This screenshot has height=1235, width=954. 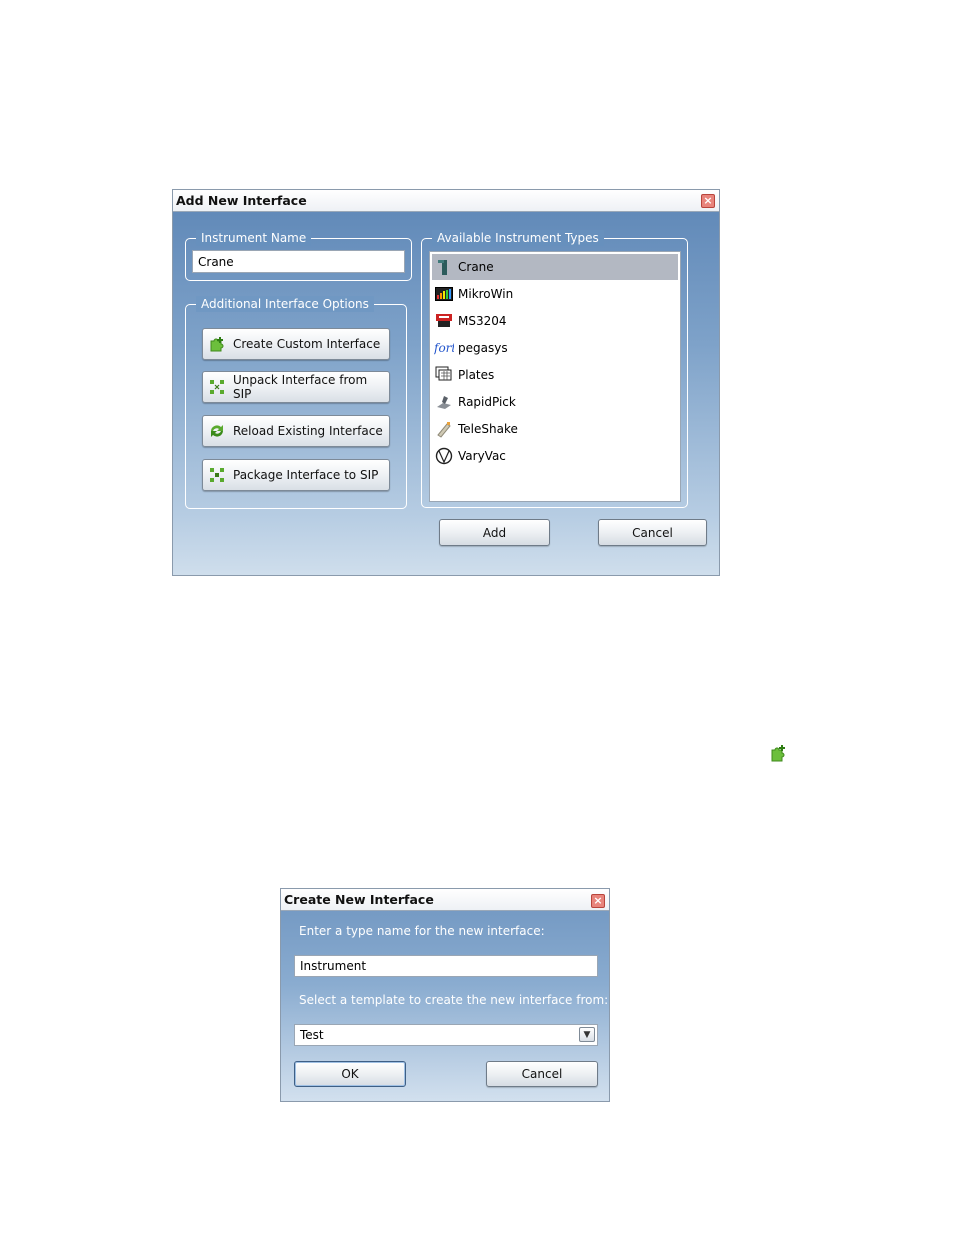 What do you see at coordinates (444, 321) in the screenshot?
I see `ms3204-icon` at bounding box center [444, 321].